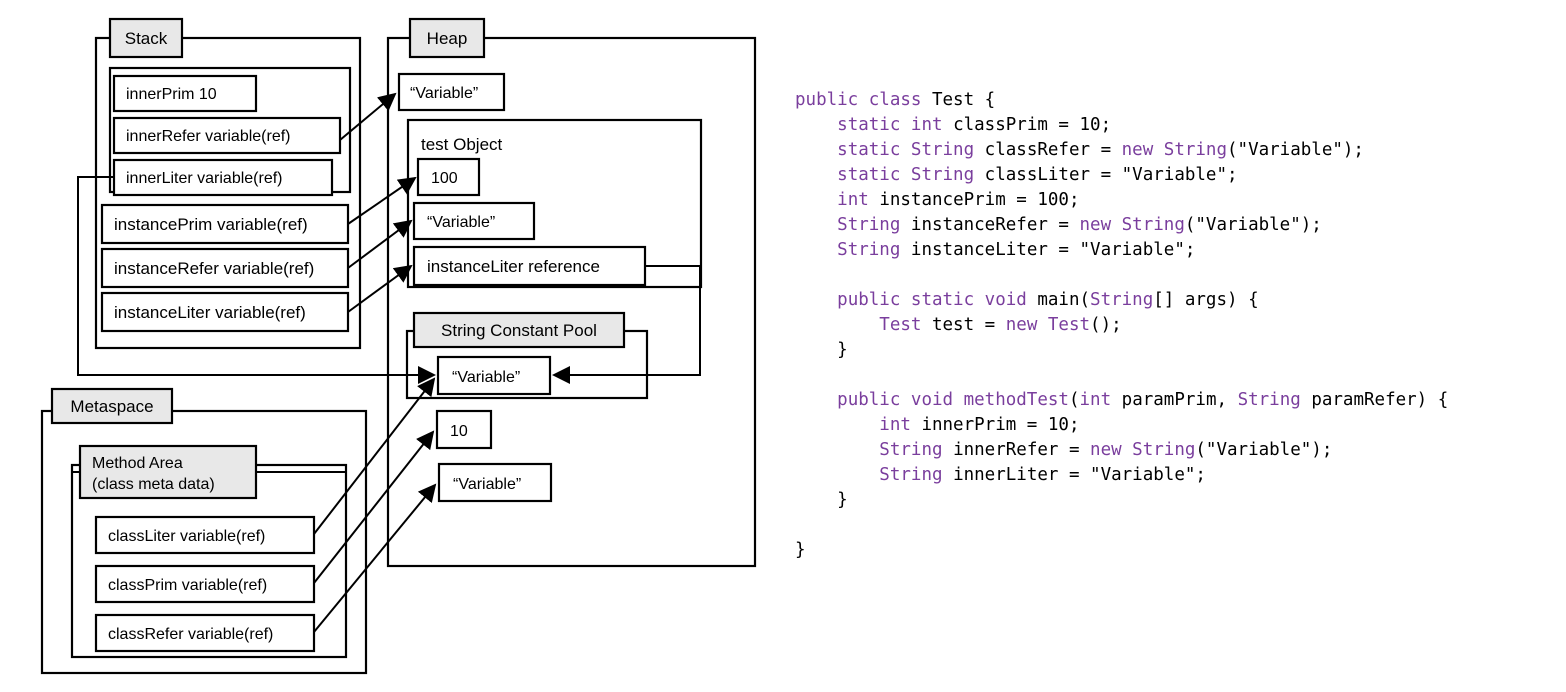 This screenshot has height=692, width=1566. What do you see at coordinates (1179, 400) in the screenshot?
I see `code-token: paramPrim,` at bounding box center [1179, 400].